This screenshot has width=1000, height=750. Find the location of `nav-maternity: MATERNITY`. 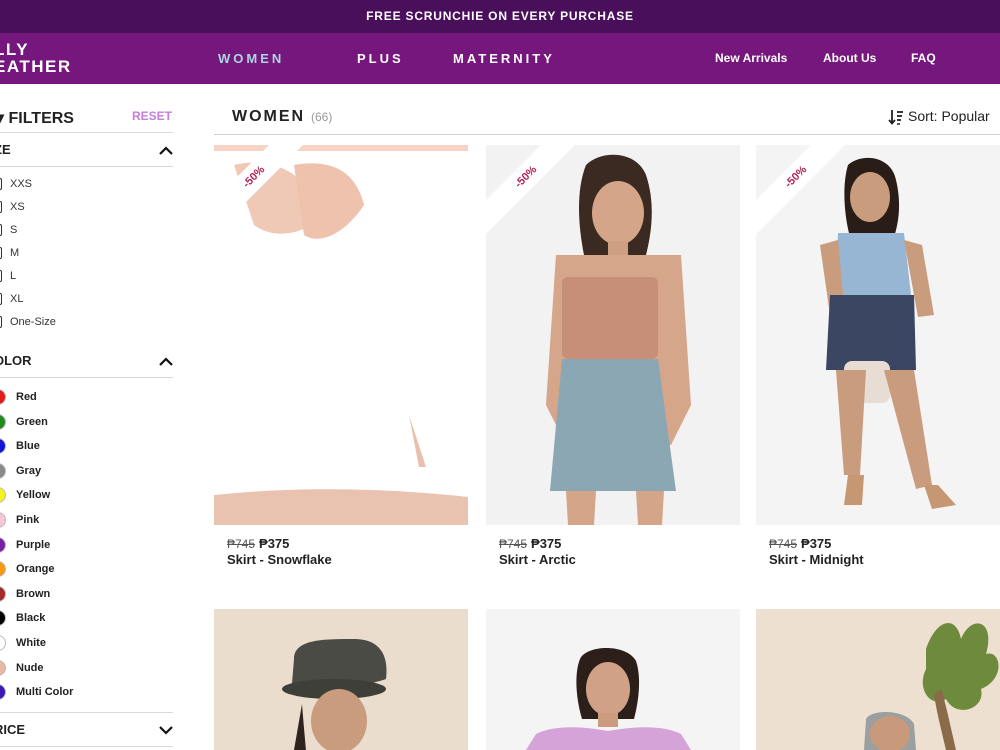

nav-maternity: MATERNITY is located at coordinates (504, 58).